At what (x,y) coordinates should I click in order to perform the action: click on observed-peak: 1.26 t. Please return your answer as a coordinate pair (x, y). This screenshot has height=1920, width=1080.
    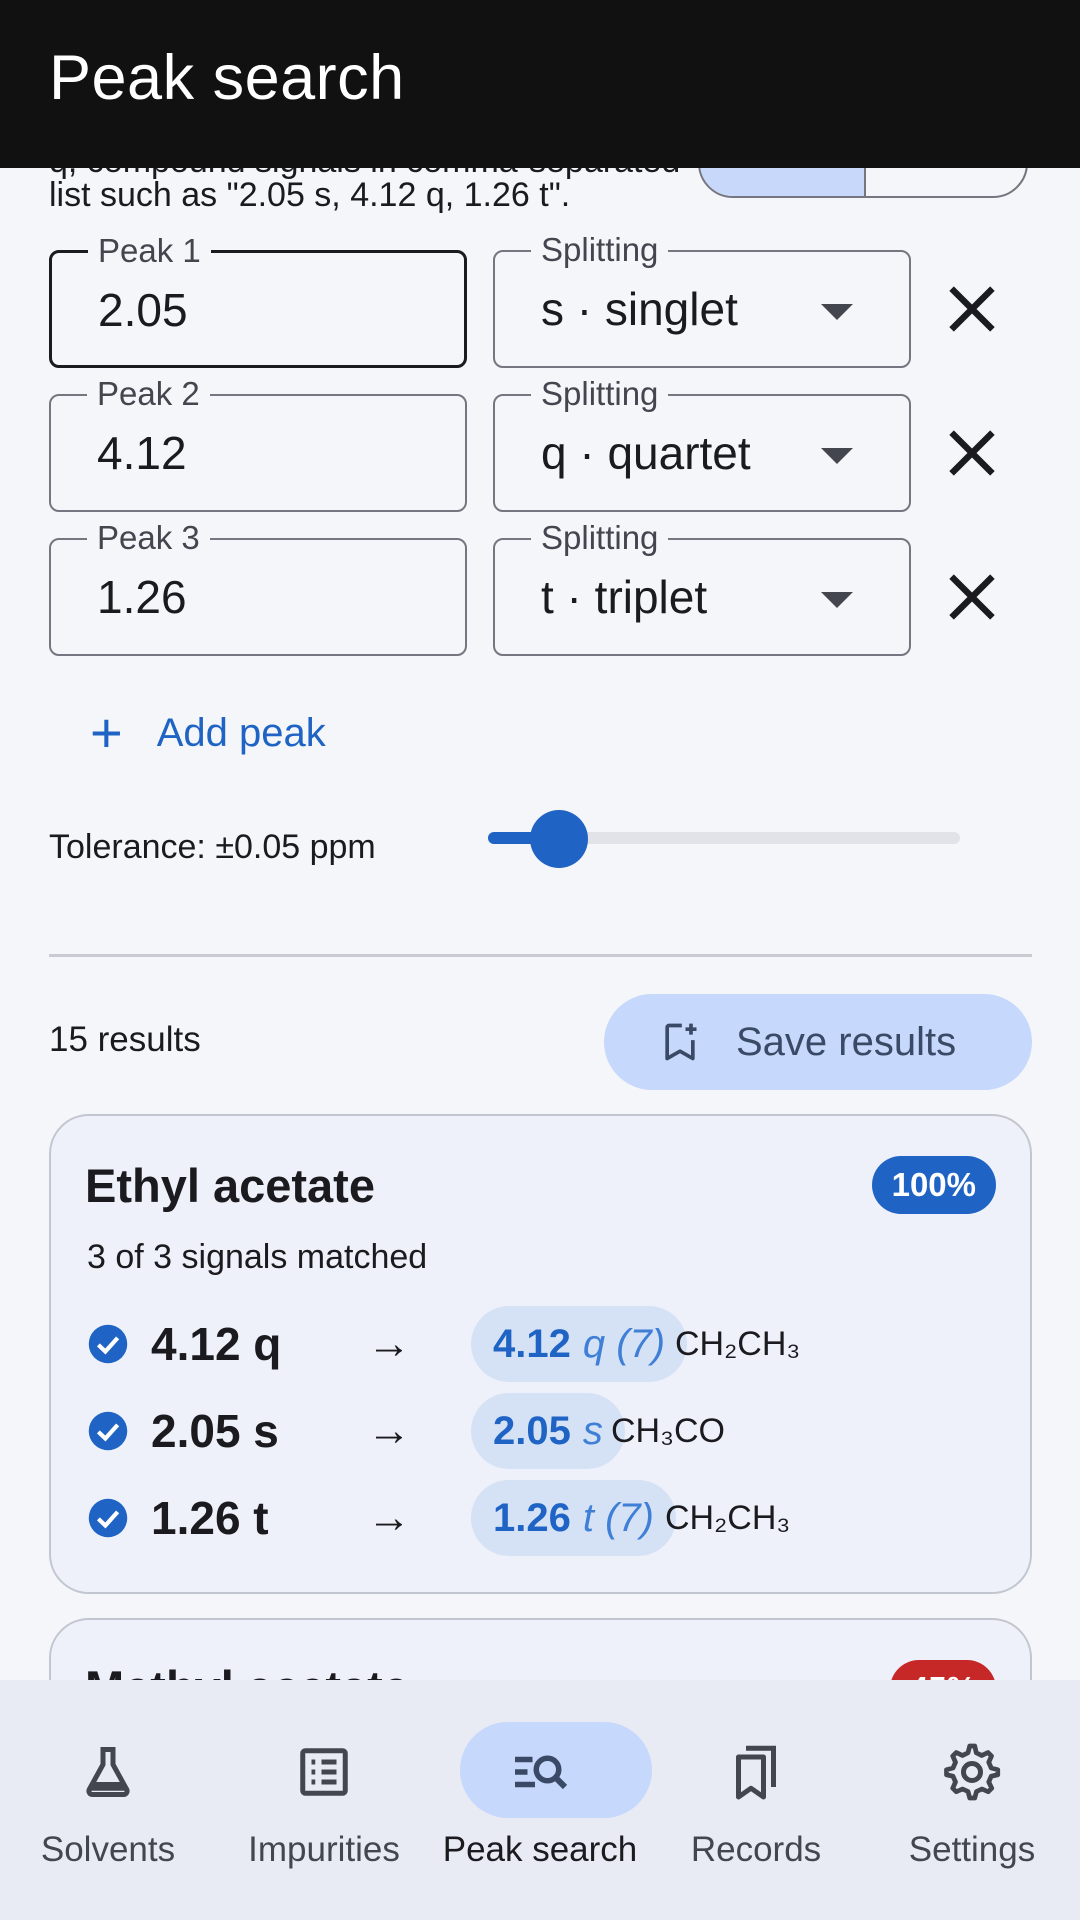
    Looking at the image, I should click on (210, 1518).